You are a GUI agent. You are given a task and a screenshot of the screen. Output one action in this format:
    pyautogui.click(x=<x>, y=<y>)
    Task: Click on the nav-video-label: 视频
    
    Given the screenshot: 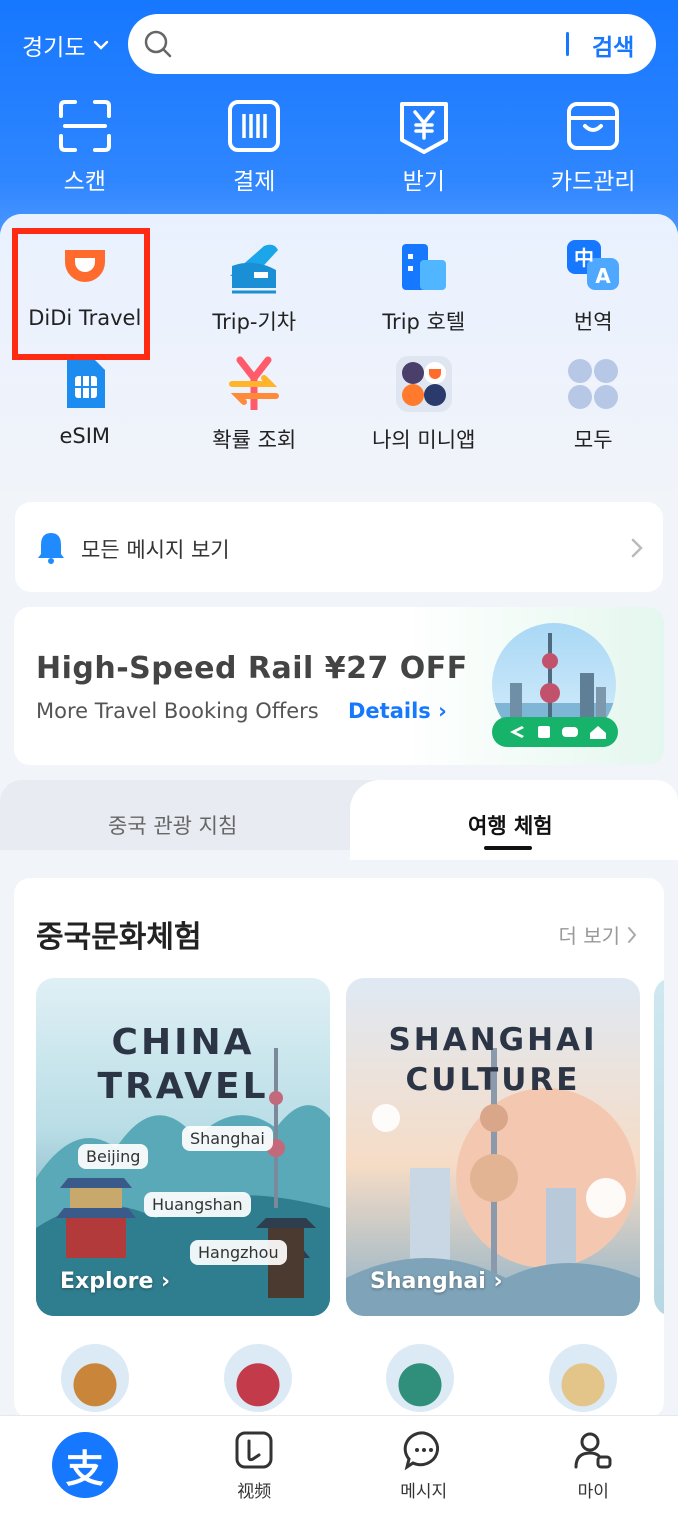 What is the action you would take?
    pyautogui.click(x=254, y=1489)
    